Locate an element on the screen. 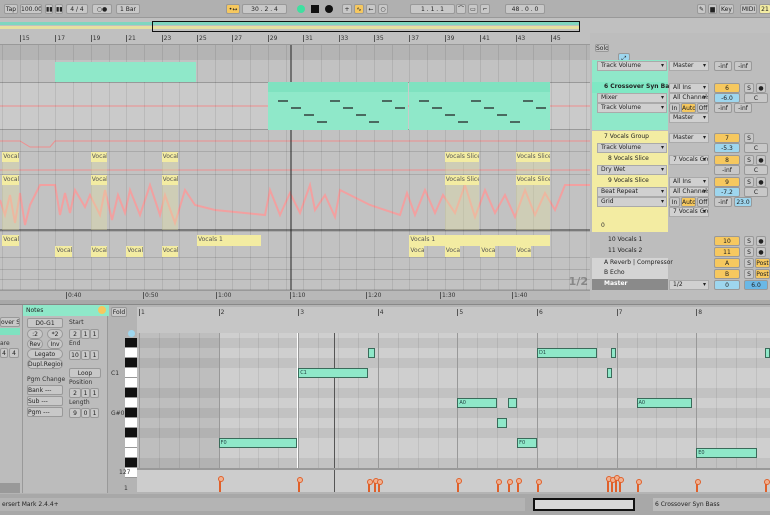 Image resolution: width=770 pixels, height=515 pixels. loop-start-field: 1 . 1 . 1 is located at coordinates (432, 9).